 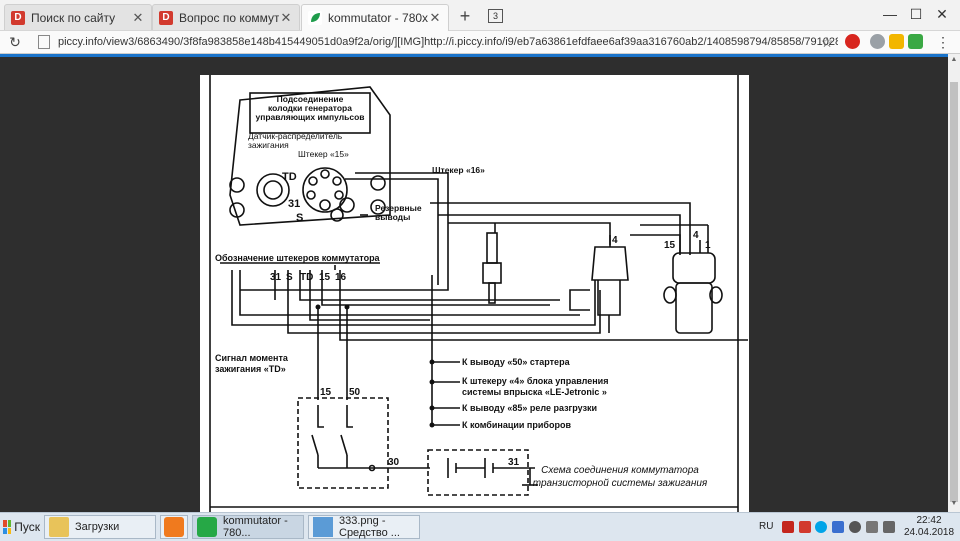 I want to click on tab-question: D Вопрос по коммутатору ✕, so click(x=226, y=17).